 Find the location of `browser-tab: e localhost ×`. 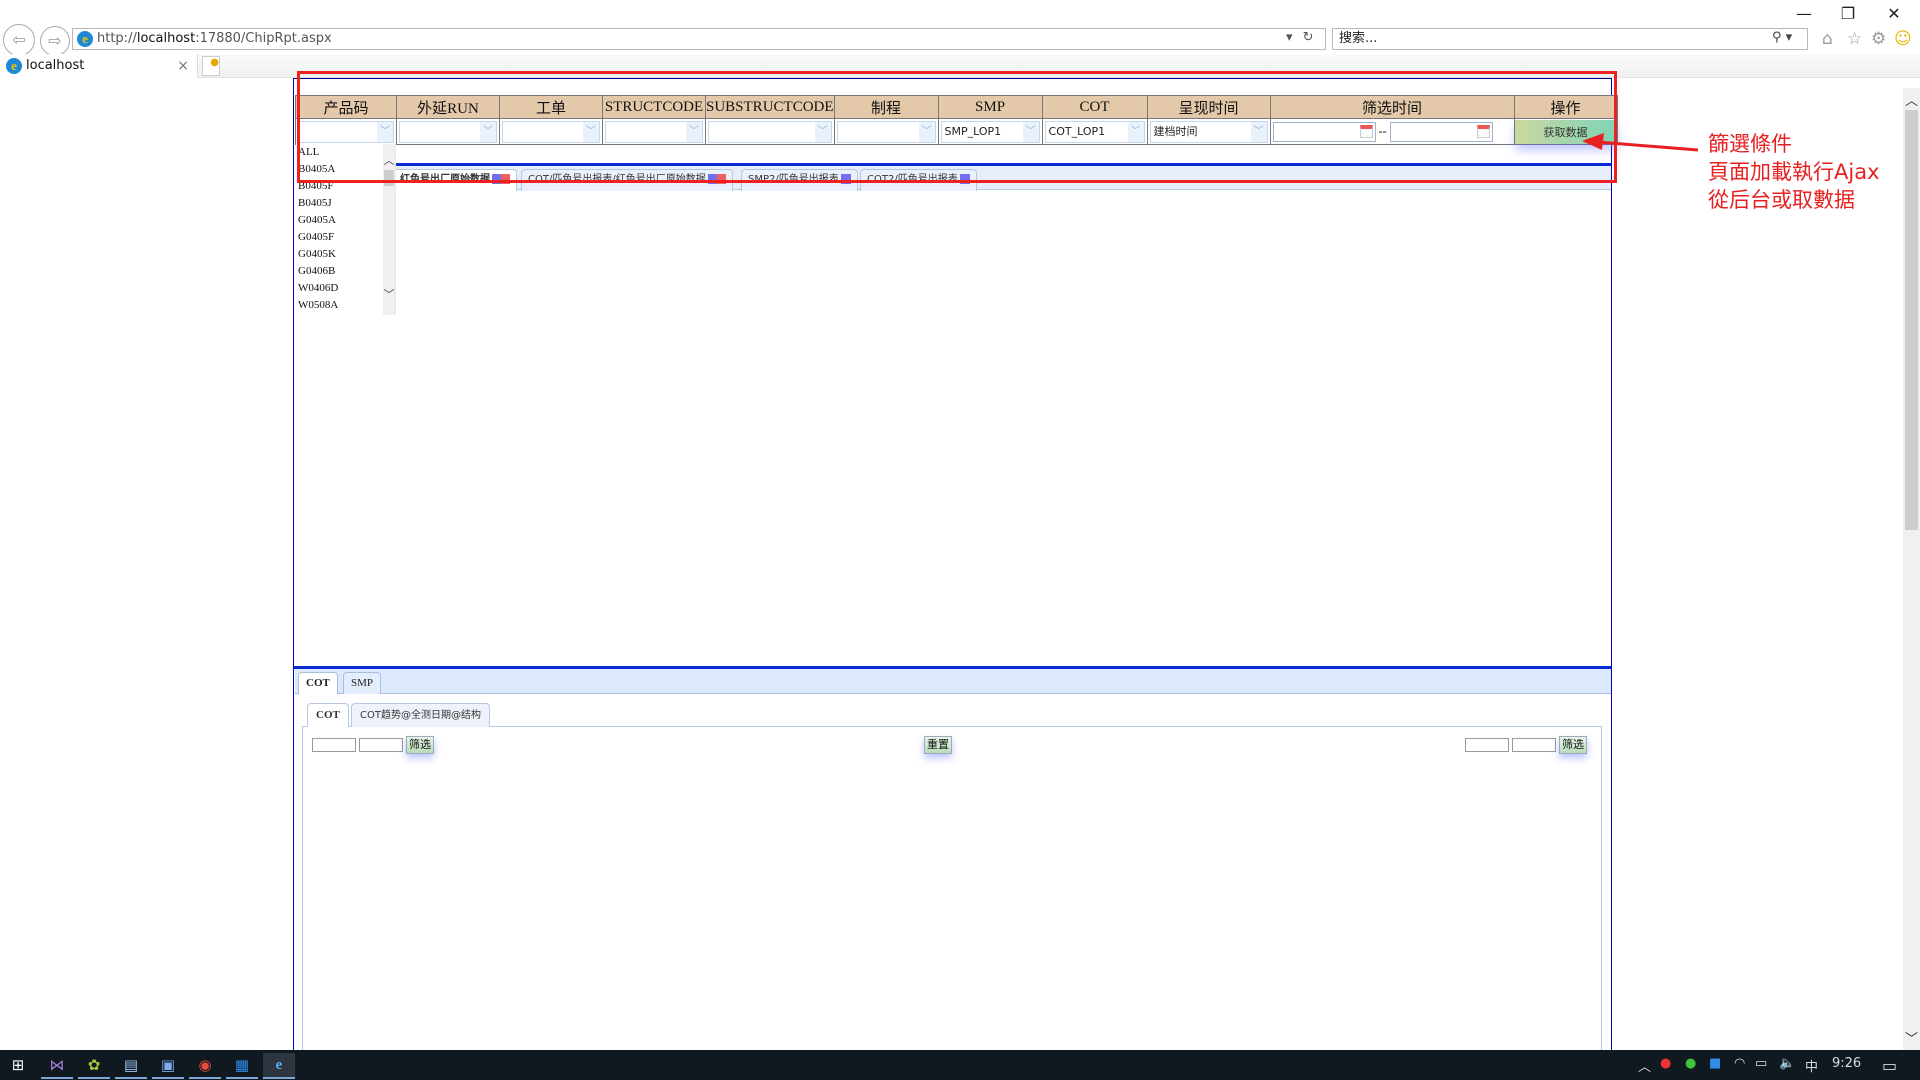

browser-tab: e localhost × is located at coordinates (99, 66).